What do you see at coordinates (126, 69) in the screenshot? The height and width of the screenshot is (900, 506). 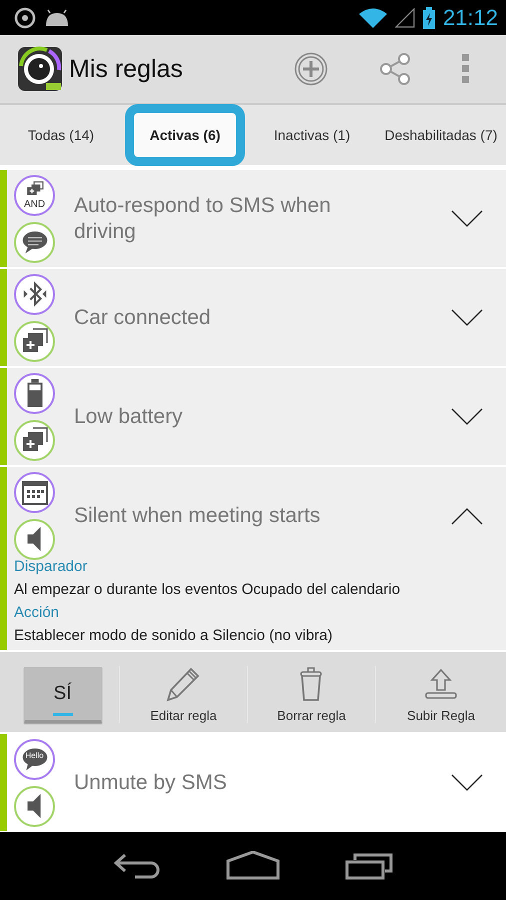 I see `screen-title: Mis reglas` at bounding box center [126, 69].